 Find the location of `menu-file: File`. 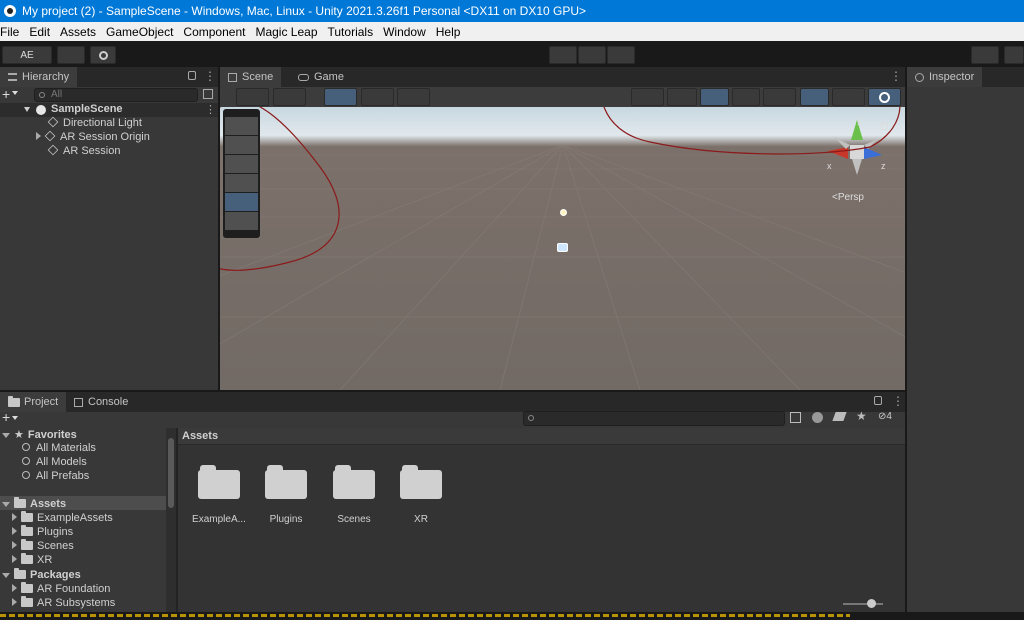

menu-file: File is located at coordinates (12, 32).